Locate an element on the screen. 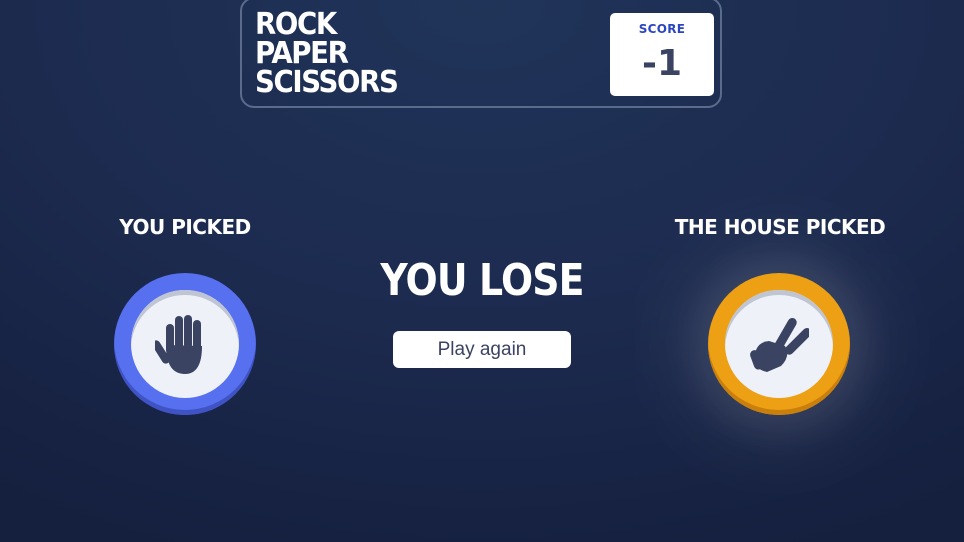 The height and width of the screenshot is (542, 964). player-paper-token is located at coordinates (185, 344).